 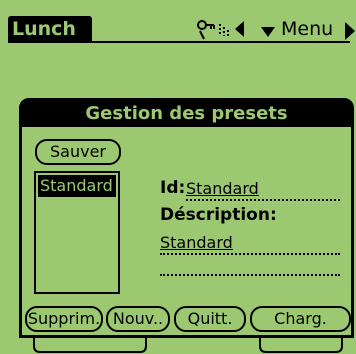 What do you see at coordinates (263, 200) in the screenshot?
I see `id-field-line` at bounding box center [263, 200].